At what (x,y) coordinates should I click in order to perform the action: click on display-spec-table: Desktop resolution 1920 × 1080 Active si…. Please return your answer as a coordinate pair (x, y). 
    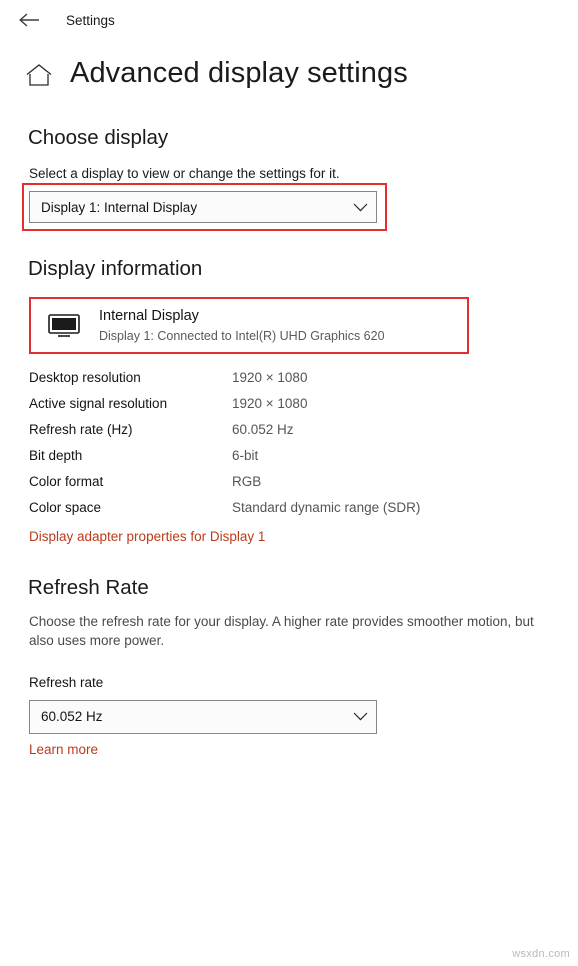
    Looking at the image, I should click on (291, 443).